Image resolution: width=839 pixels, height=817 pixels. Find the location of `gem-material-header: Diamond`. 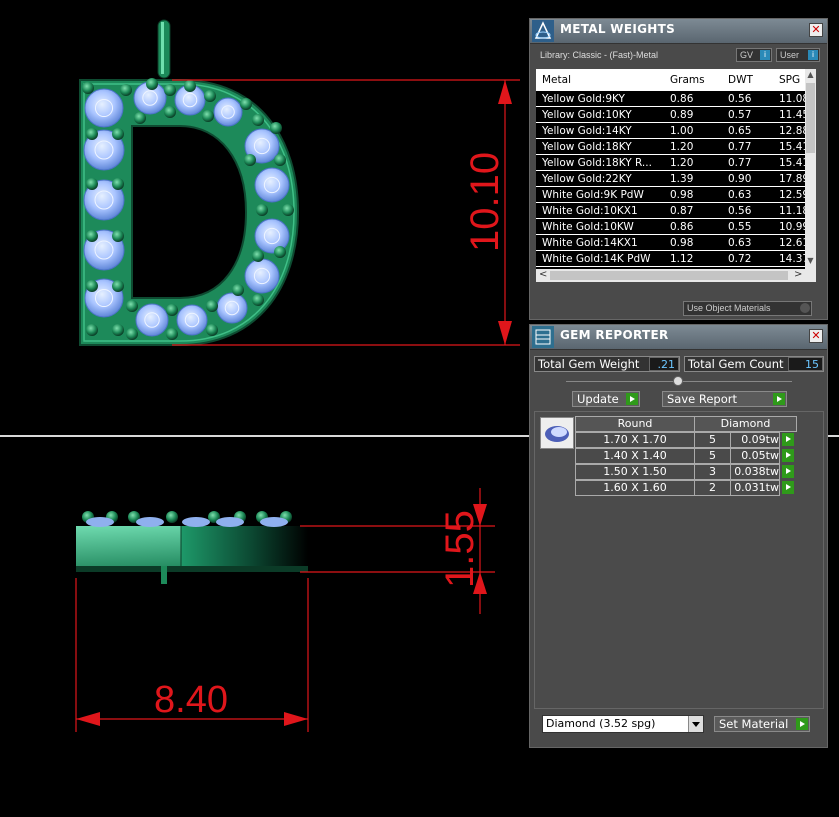

gem-material-header: Diamond is located at coordinates (745, 424).